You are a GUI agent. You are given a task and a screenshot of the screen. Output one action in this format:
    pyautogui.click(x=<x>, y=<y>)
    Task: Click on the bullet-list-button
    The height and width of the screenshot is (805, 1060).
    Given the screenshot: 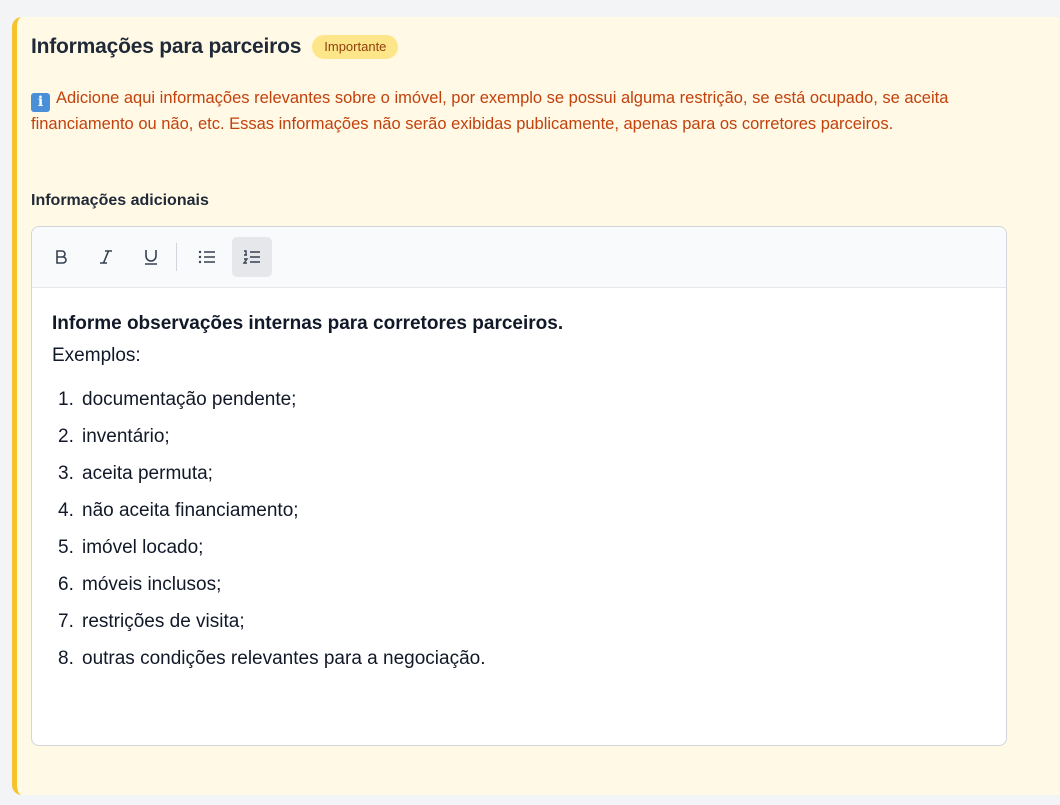 What is the action you would take?
    pyautogui.click(x=207, y=257)
    